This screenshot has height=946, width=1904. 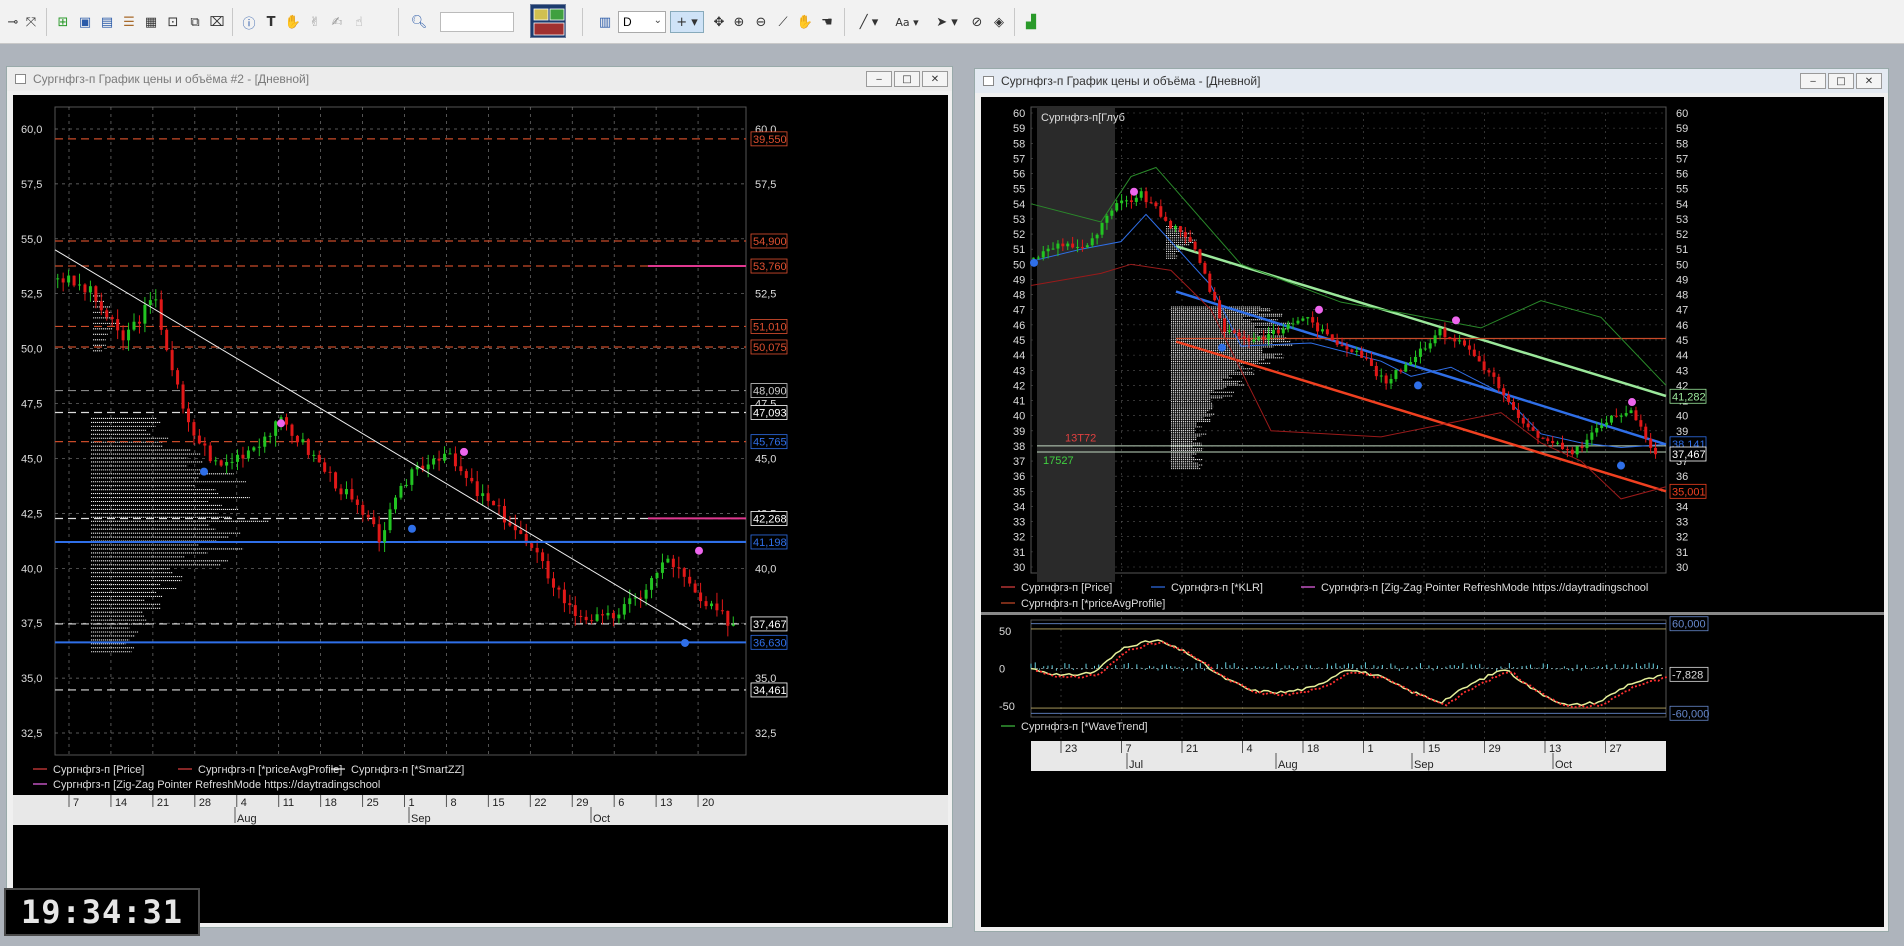 I want to click on text-size-icon: Aa ▾, so click(x=907, y=22).